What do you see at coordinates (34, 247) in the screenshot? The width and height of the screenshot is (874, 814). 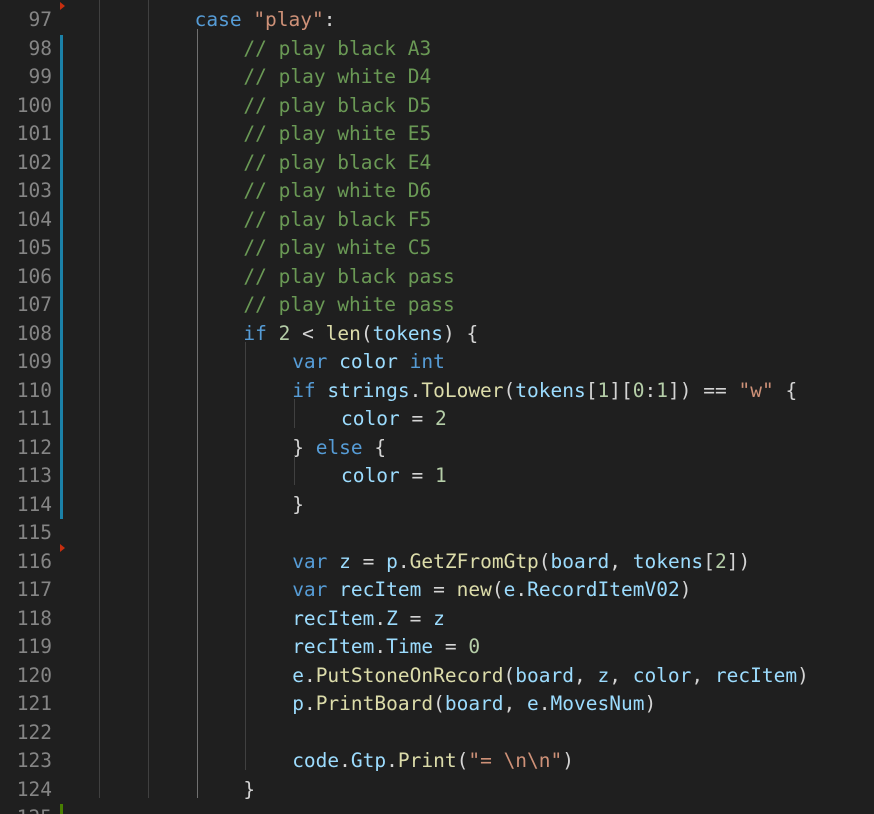 I see `line-number: 105` at bounding box center [34, 247].